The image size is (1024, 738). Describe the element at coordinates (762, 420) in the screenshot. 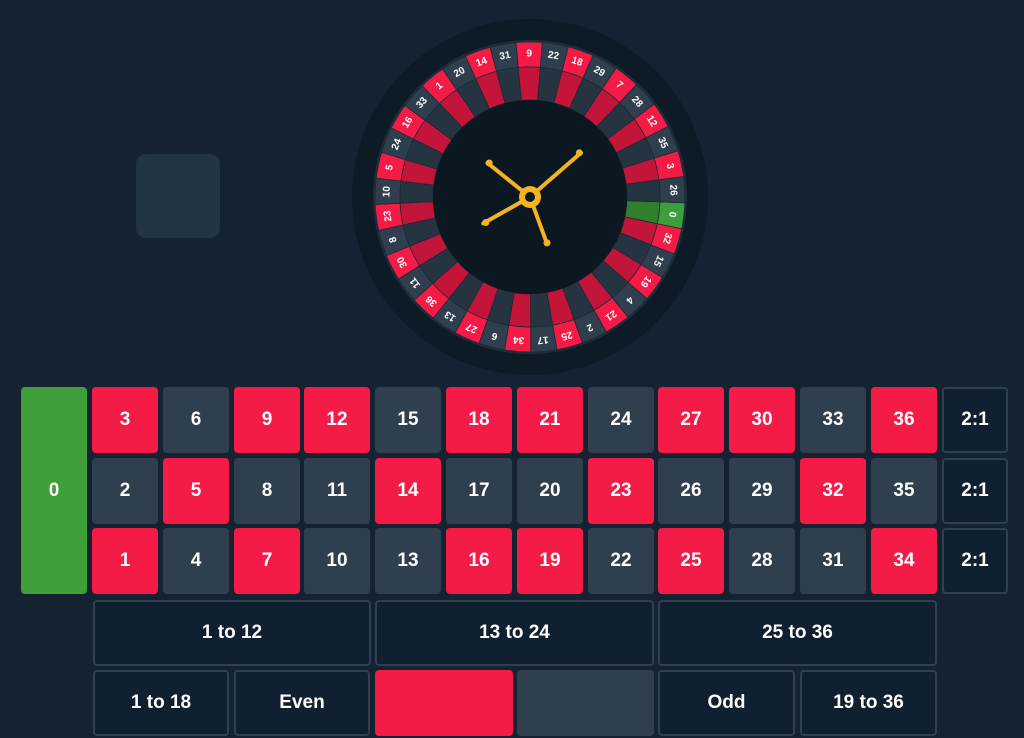

I see `bet-number-cell: 30` at that location.